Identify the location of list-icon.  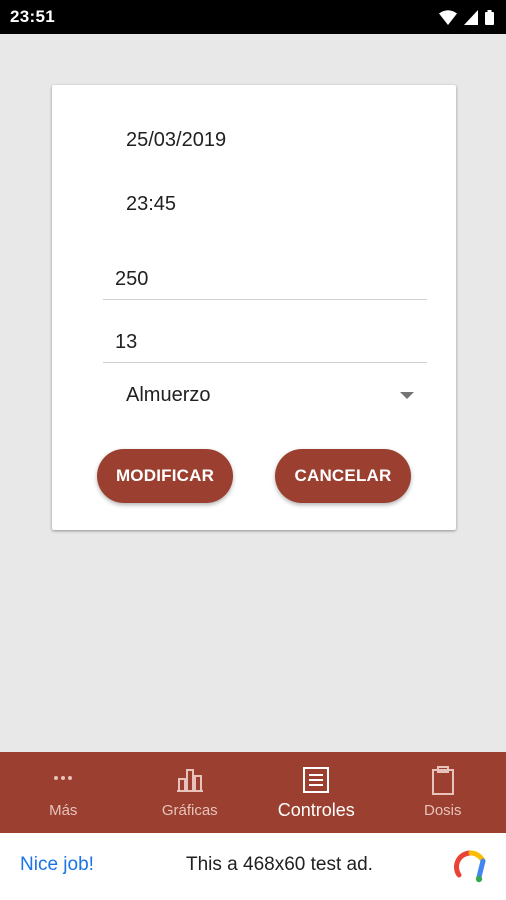
(316, 782).